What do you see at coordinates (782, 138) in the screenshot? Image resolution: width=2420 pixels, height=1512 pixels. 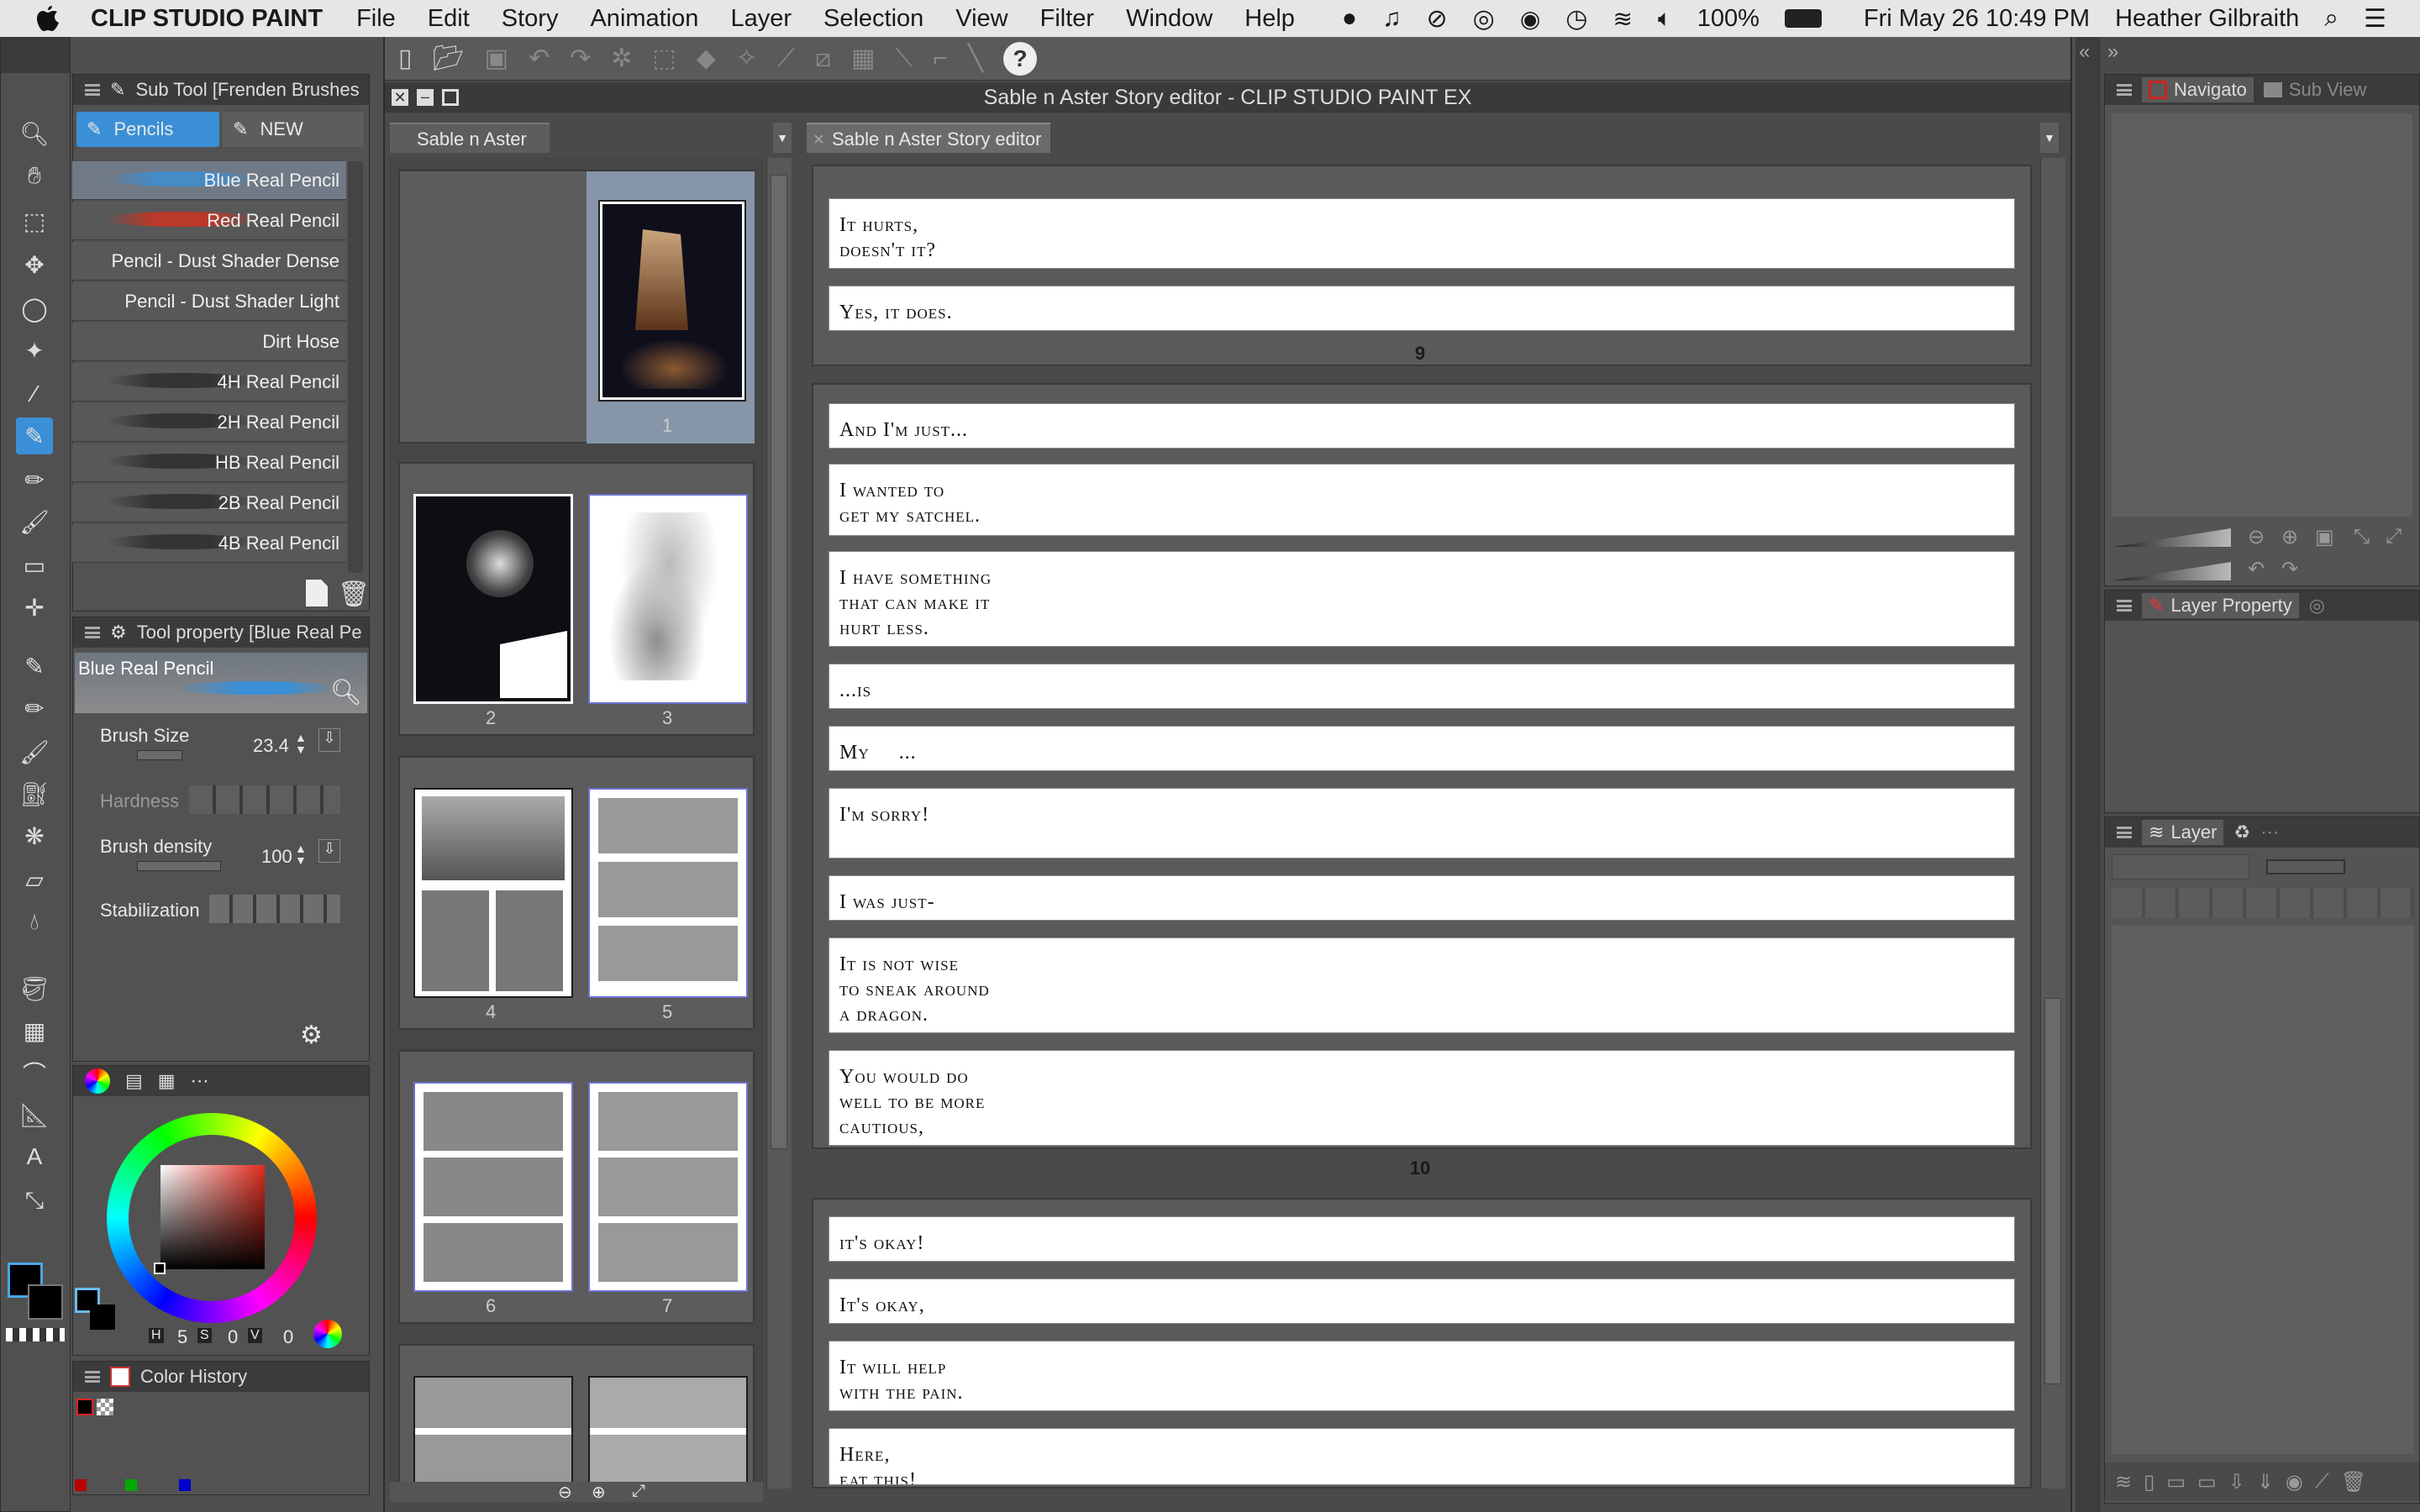 I see `pages-tab-dropdown-icon: ▼` at bounding box center [782, 138].